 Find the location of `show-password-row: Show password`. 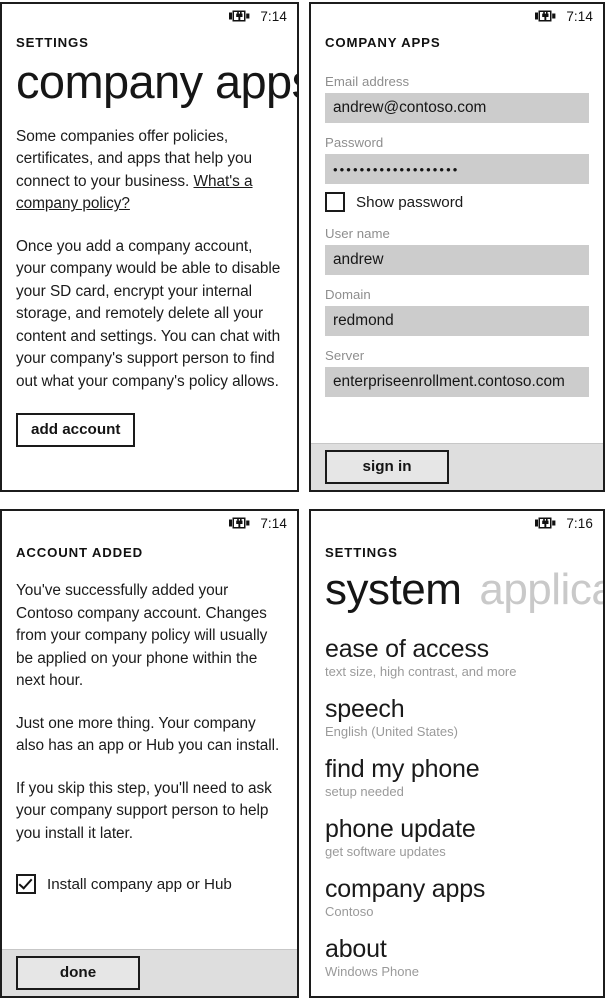

show-password-row: Show password is located at coordinates (457, 202).